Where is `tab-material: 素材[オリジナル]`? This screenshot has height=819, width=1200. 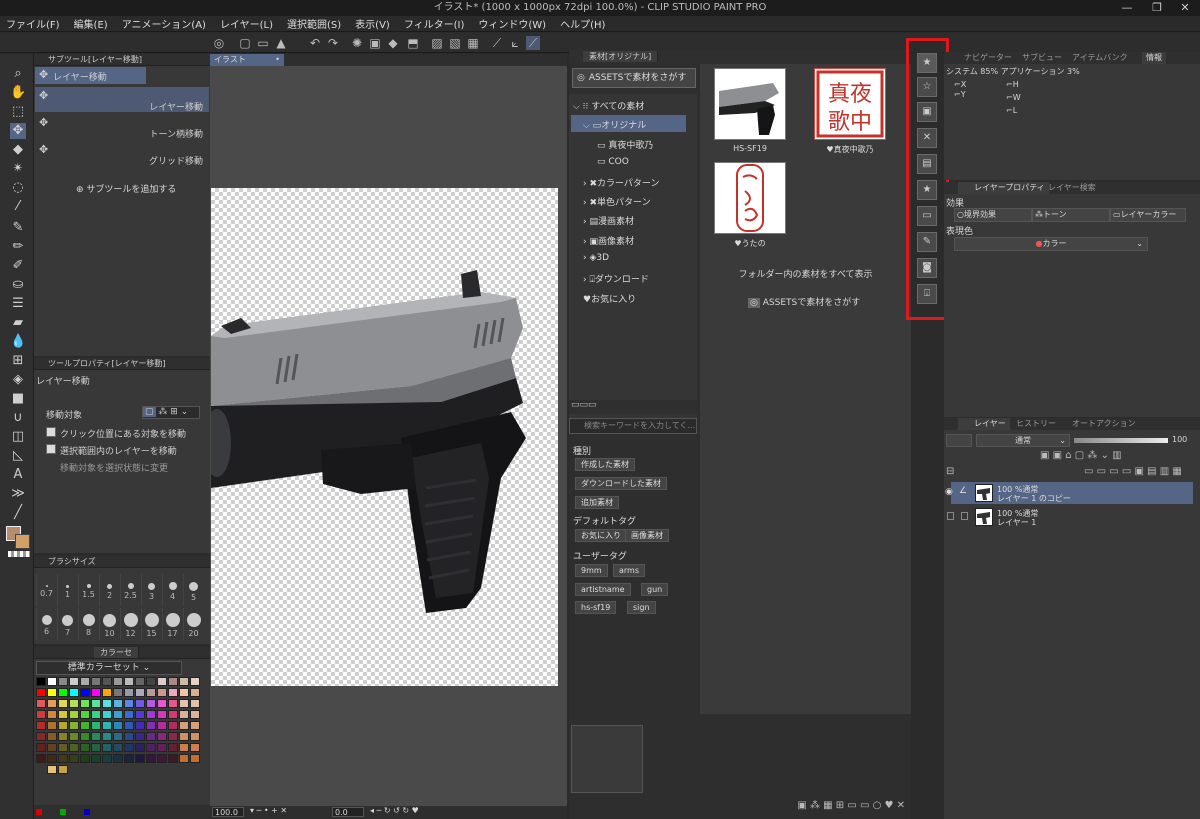 tab-material: 素材[オリジナル] is located at coordinates (621, 56).